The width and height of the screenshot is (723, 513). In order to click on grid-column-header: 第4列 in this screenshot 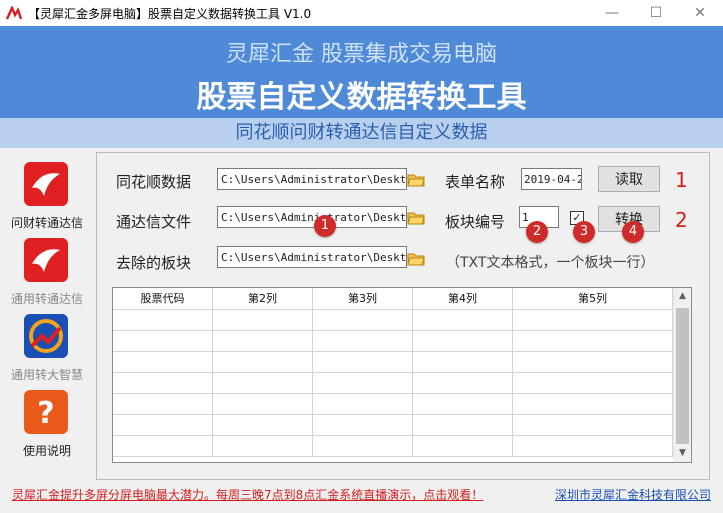, I will do `click(463, 299)`.